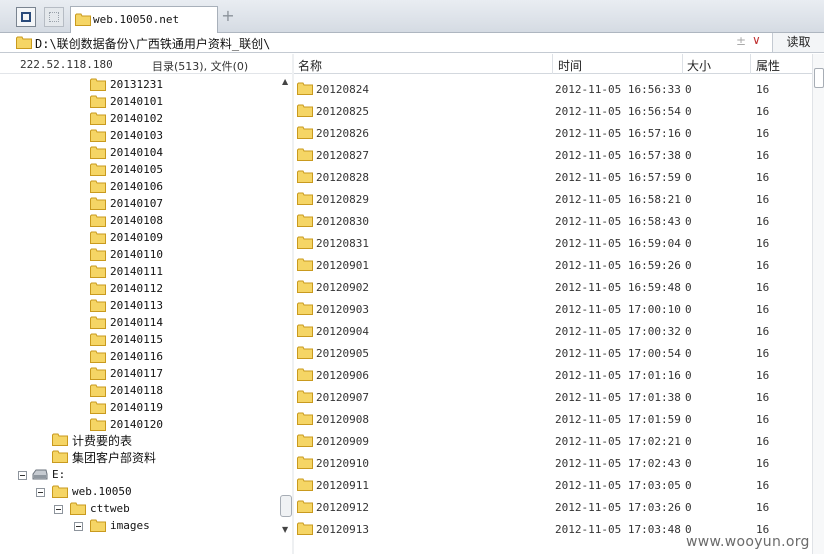 This screenshot has width=824, height=554. What do you see at coordinates (818, 304) in the screenshot?
I see `file-list-scrollbar` at bounding box center [818, 304].